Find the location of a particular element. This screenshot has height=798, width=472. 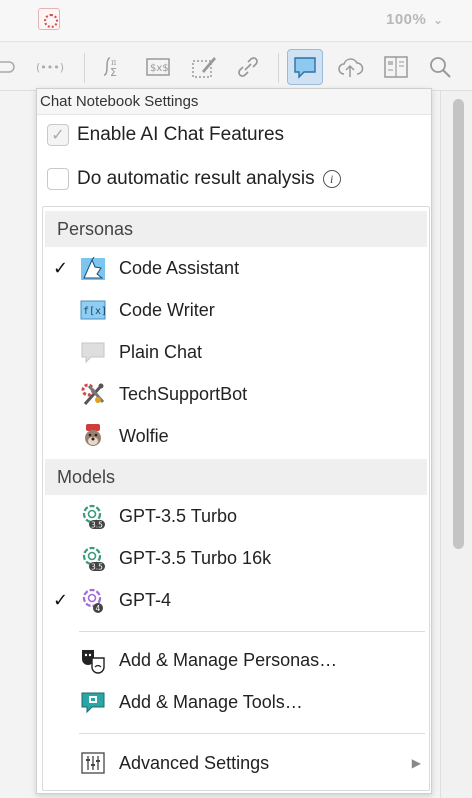

tech-support-icon is located at coordinates (93, 394).